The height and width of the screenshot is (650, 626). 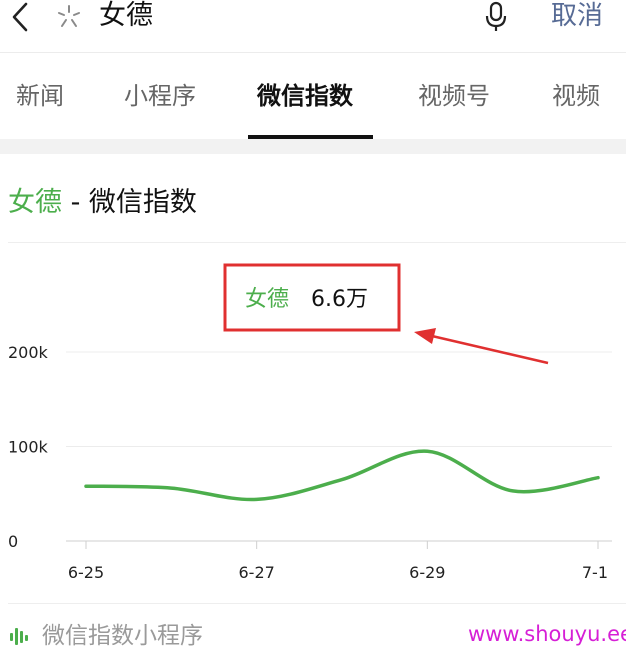 What do you see at coordinates (40, 96) in the screenshot?
I see `tab-news: 新闻` at bounding box center [40, 96].